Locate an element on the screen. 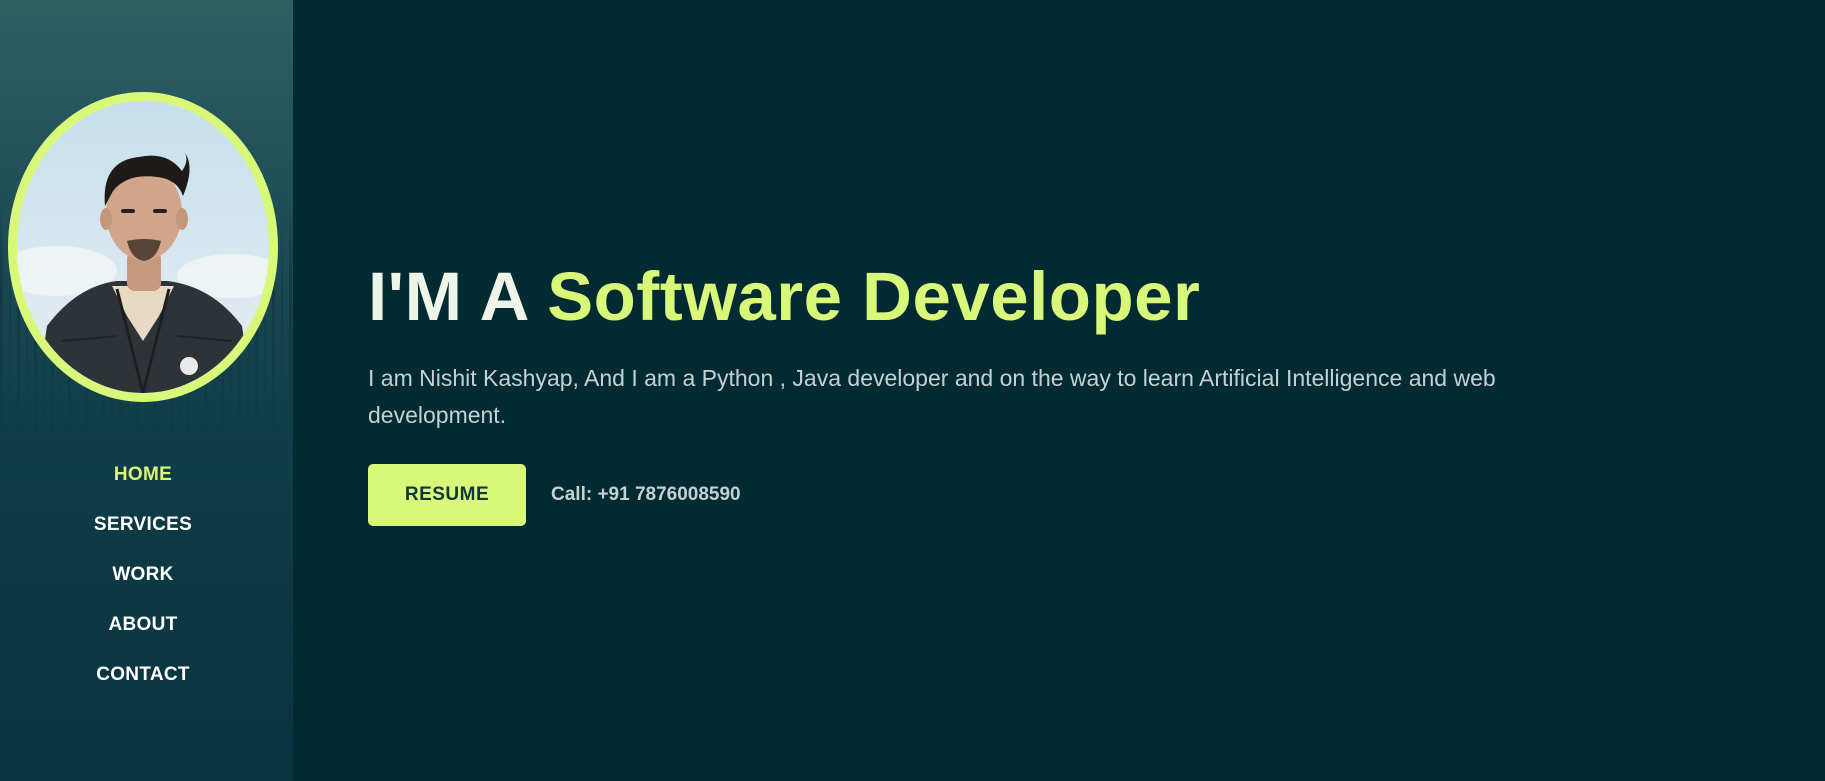  hero-title: I'M A Software Developer is located at coordinates (1018, 297).